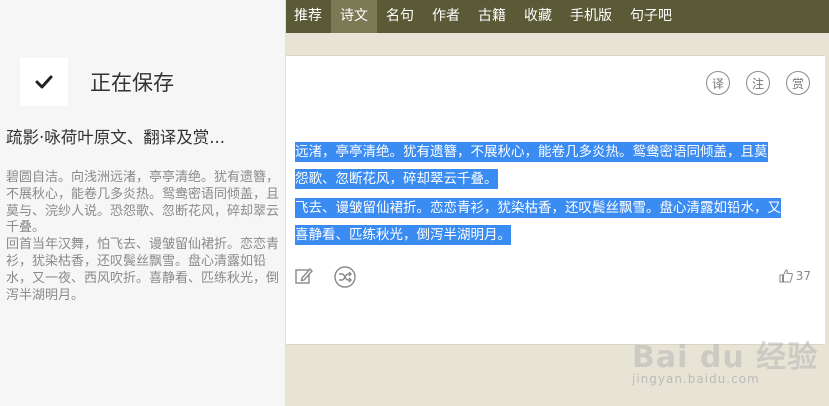 The width and height of the screenshot is (829, 406). Describe the element at coordinates (538, 208) in the screenshot. I see `poem-line: 飞去、谩皱留仙裙折。恋恋青衫，犹染枯香，还叹鬓丝飘雪。盘心清露如铅水，又` at that location.